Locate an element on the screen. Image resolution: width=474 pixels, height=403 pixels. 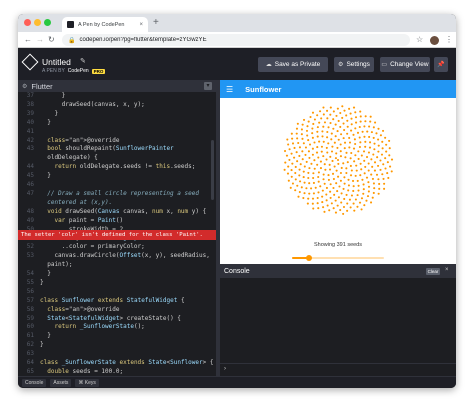
footer-assets-button: Assets is located at coordinates (61, 382).